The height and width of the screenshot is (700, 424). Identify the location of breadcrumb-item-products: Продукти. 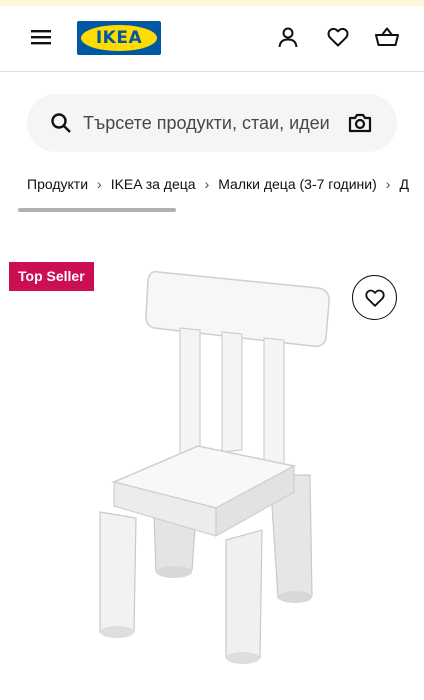
(57, 184).